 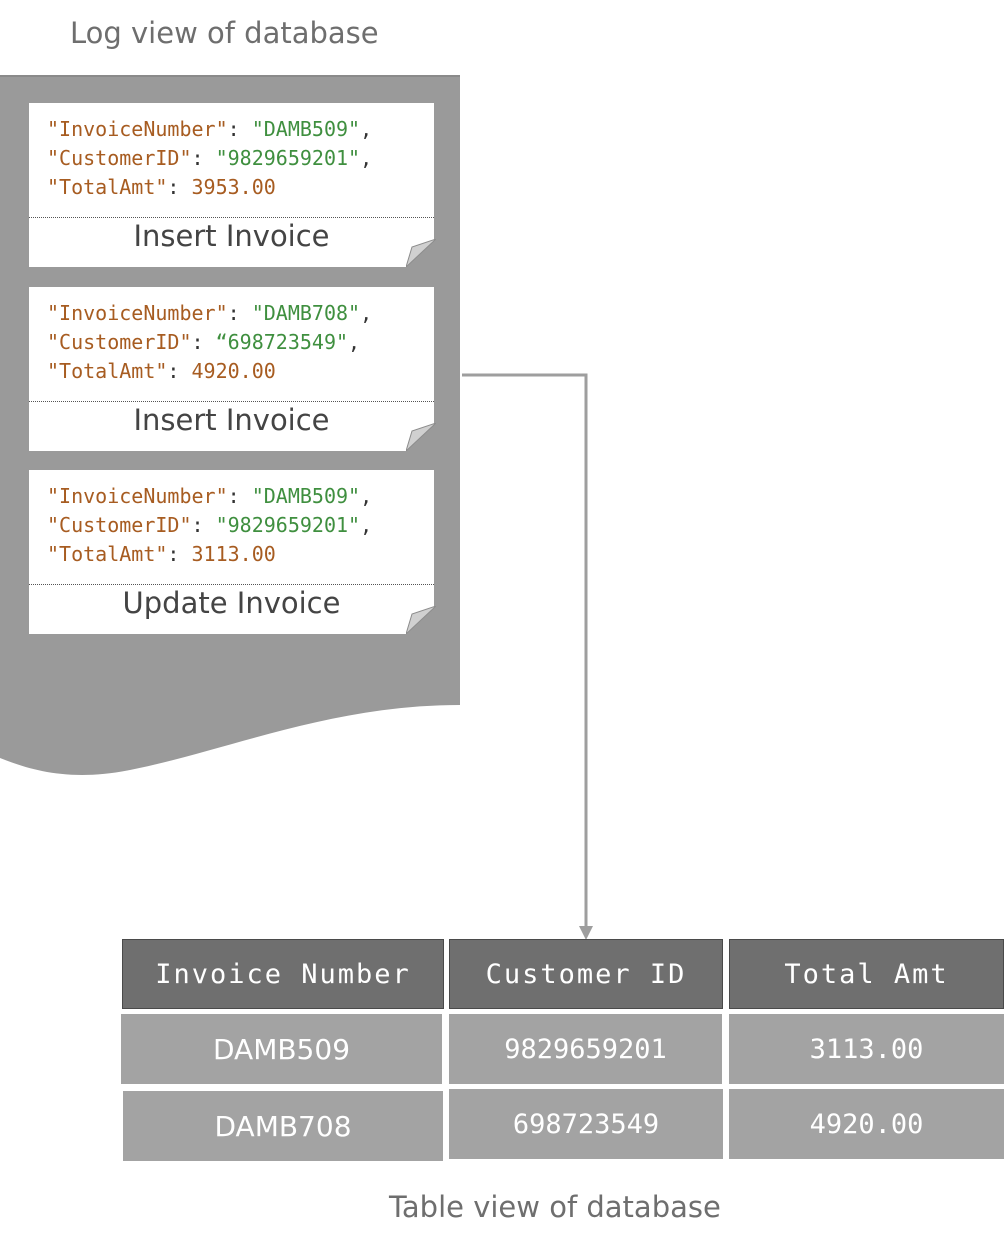 What do you see at coordinates (586, 1124) in the screenshot?
I see `table-cell: 698723549` at bounding box center [586, 1124].